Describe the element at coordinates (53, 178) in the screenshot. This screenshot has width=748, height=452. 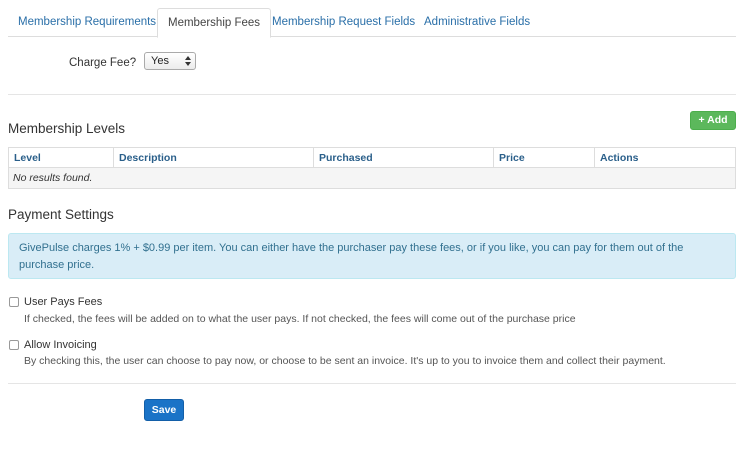
I see `empty-results-text: No results found.` at that location.